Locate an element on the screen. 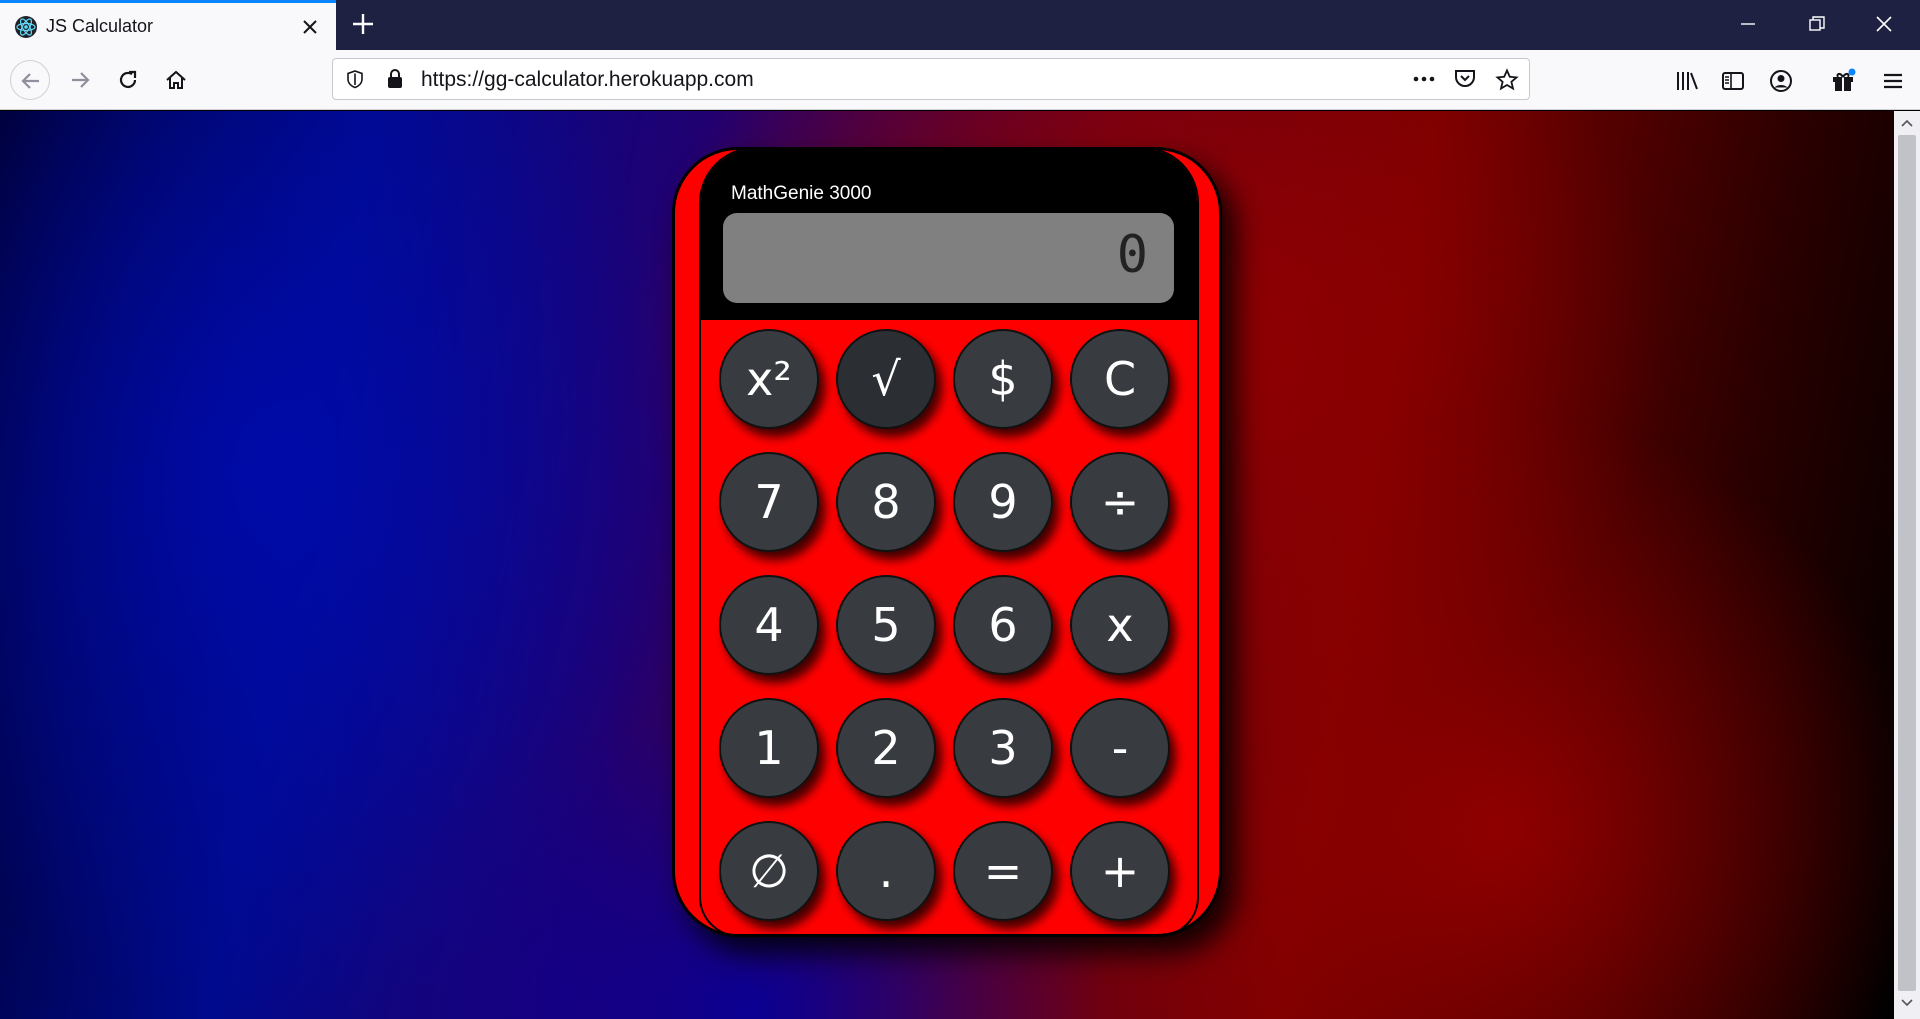  clear-button: C is located at coordinates (1120, 379).